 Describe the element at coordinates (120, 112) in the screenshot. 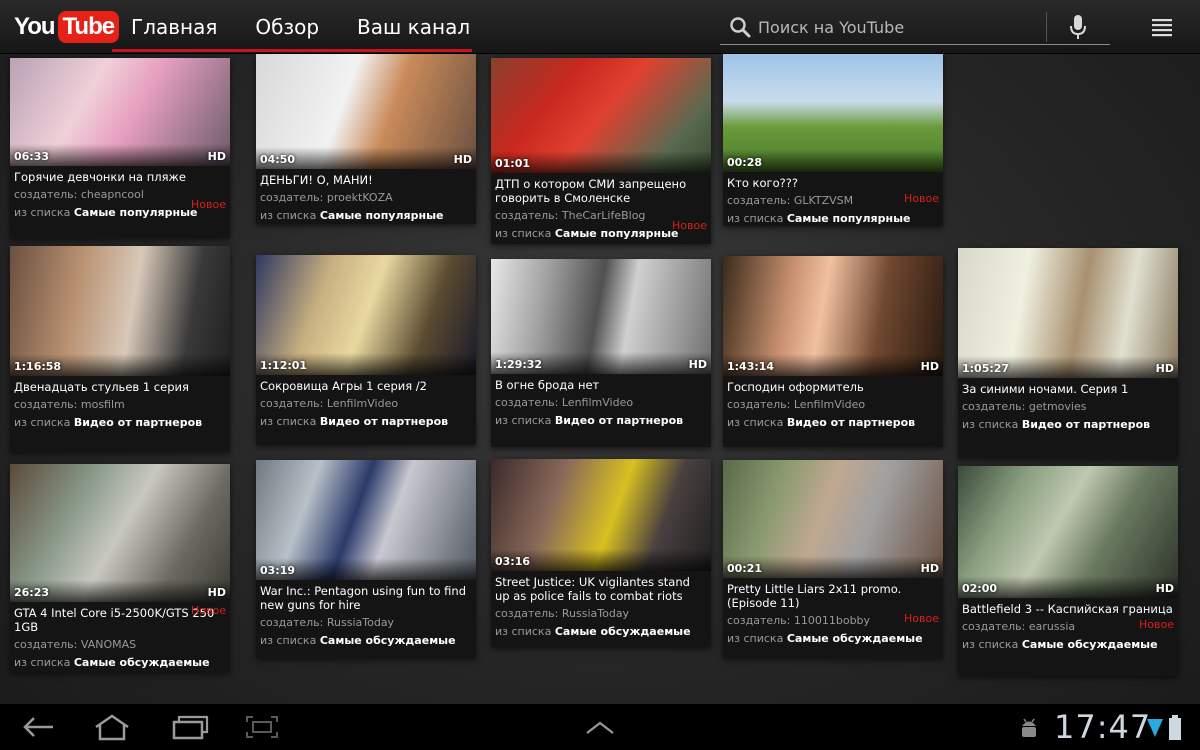

I see `video-thumbnail: 06:33 HD` at that location.